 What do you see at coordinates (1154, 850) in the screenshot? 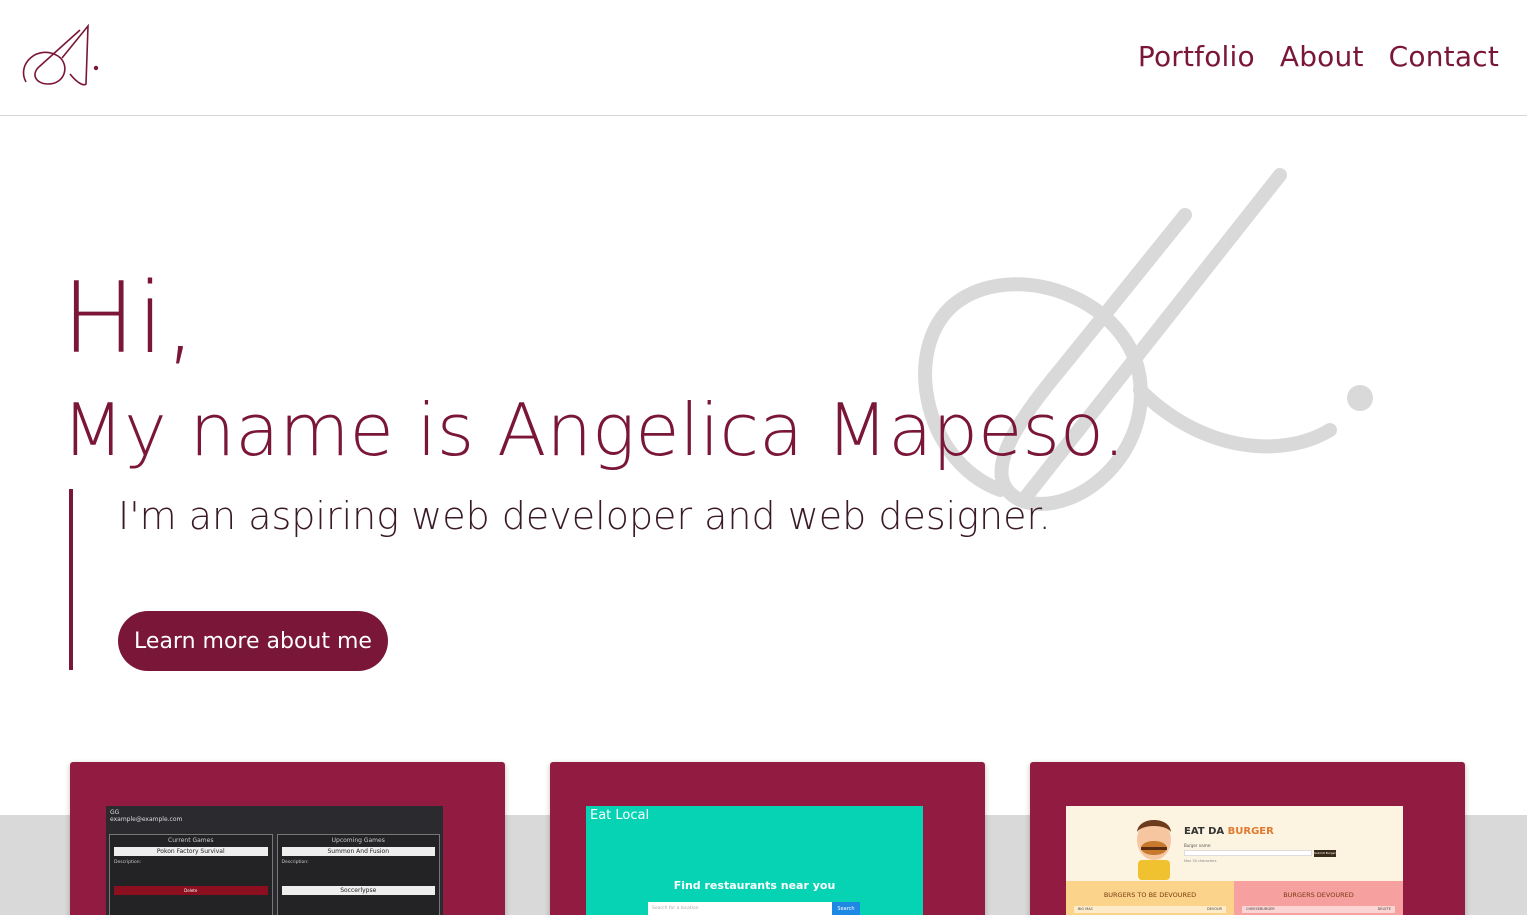
I see `burger-mascot-icon` at bounding box center [1154, 850].